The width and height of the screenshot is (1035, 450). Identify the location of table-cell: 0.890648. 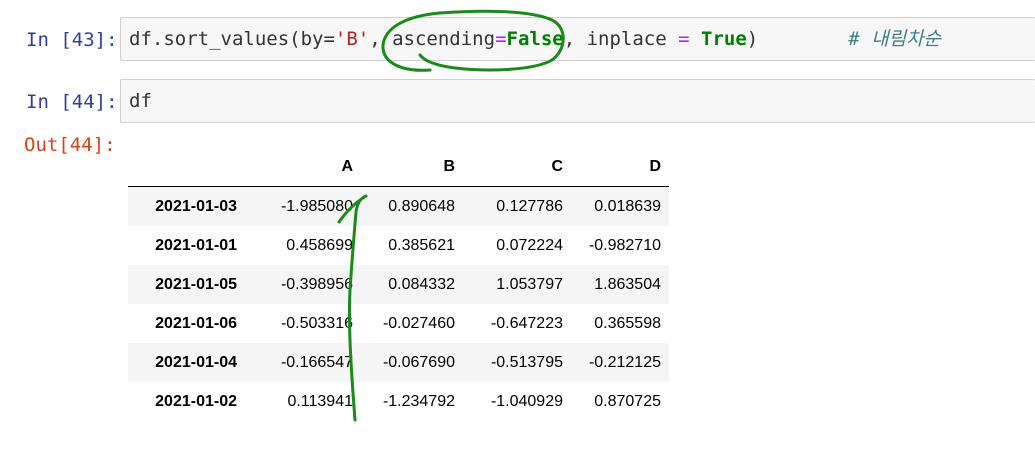
(421, 206).